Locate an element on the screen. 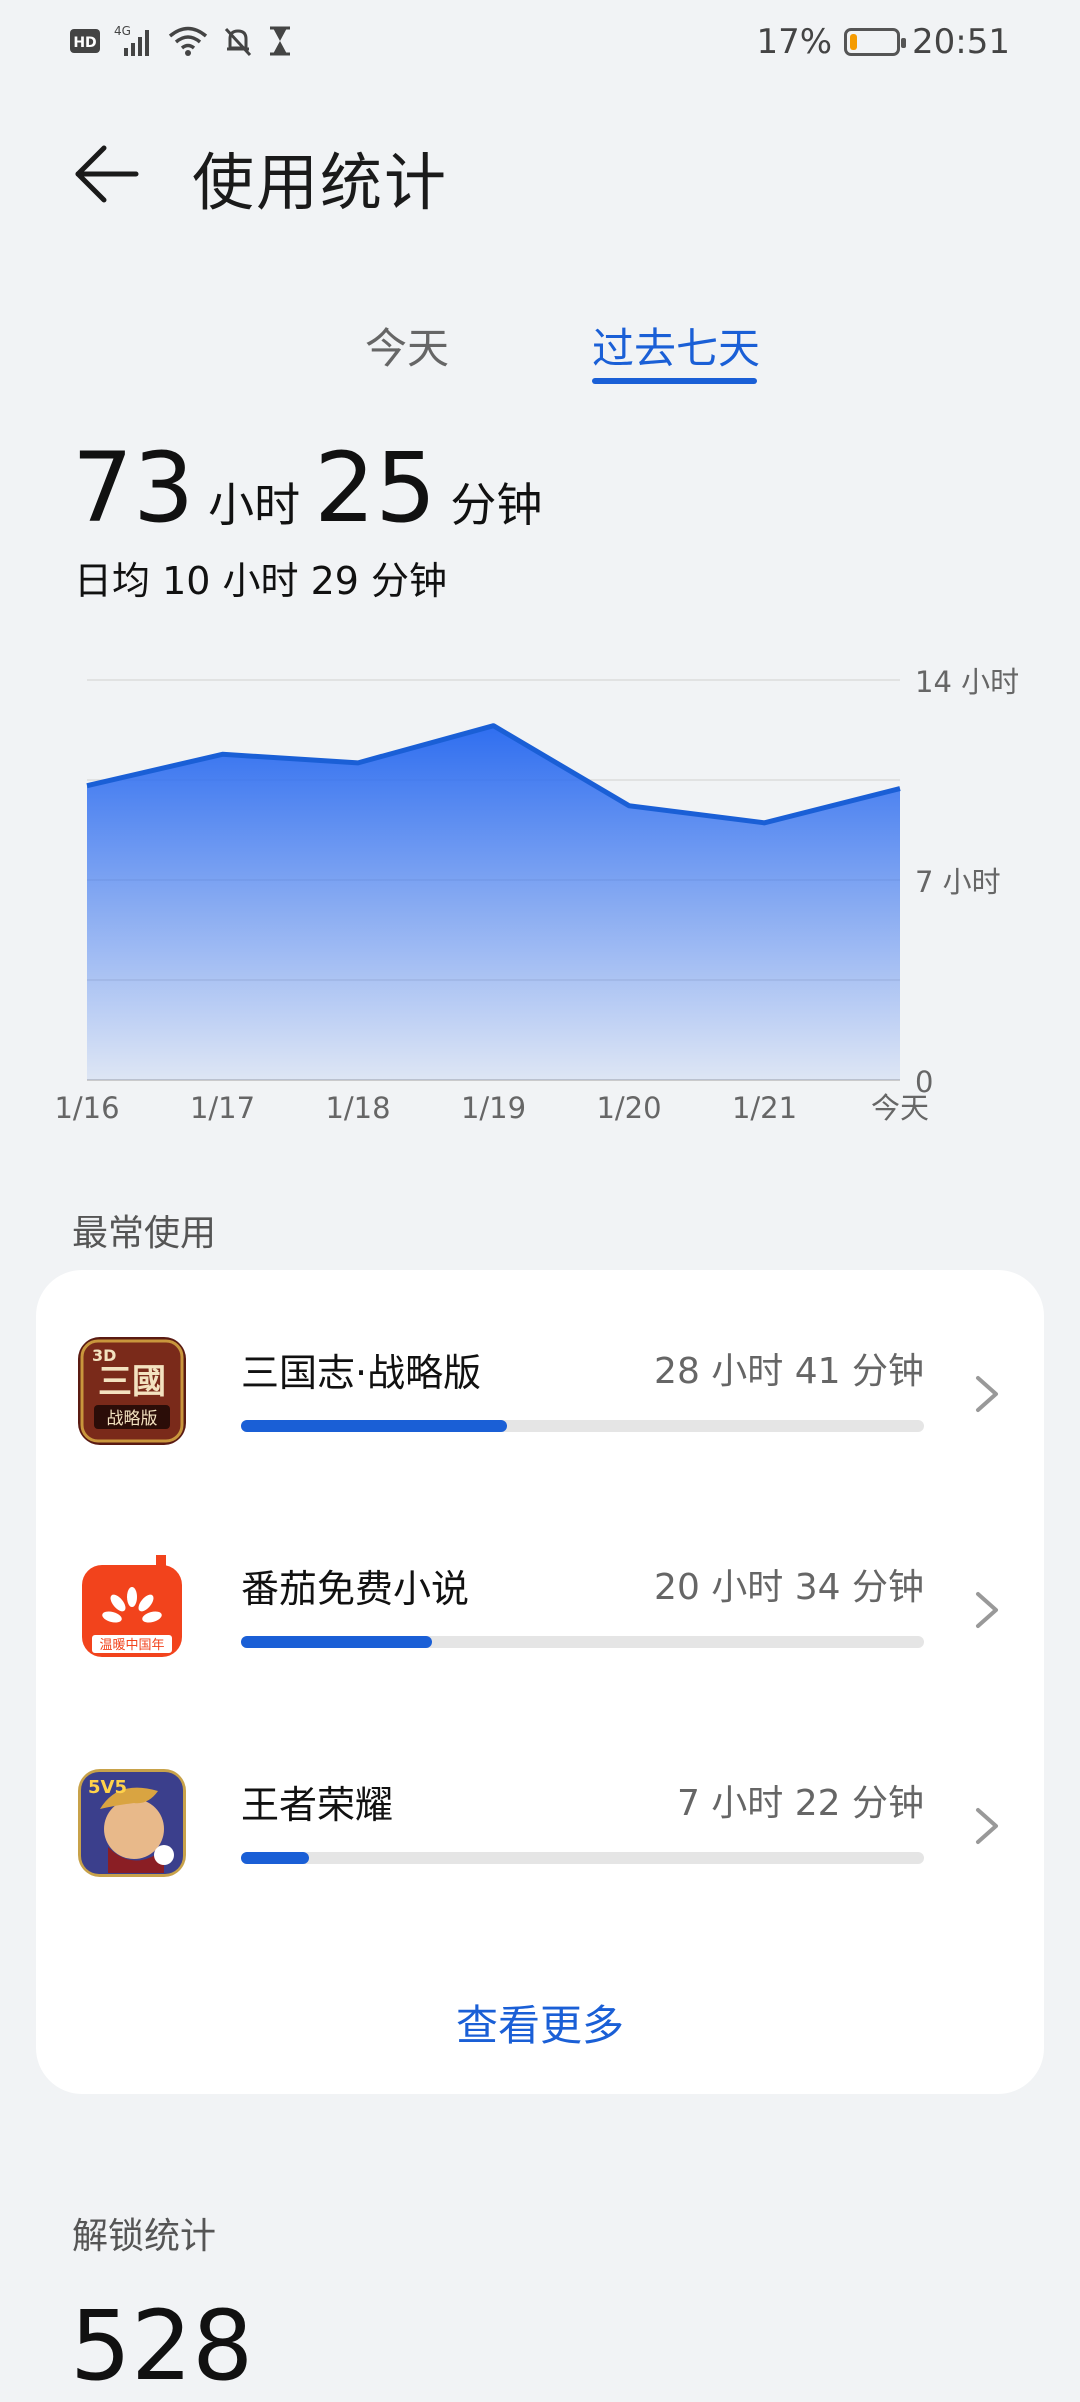 This screenshot has height=2402, width=1080. tab-today: 今天 is located at coordinates (407, 345).